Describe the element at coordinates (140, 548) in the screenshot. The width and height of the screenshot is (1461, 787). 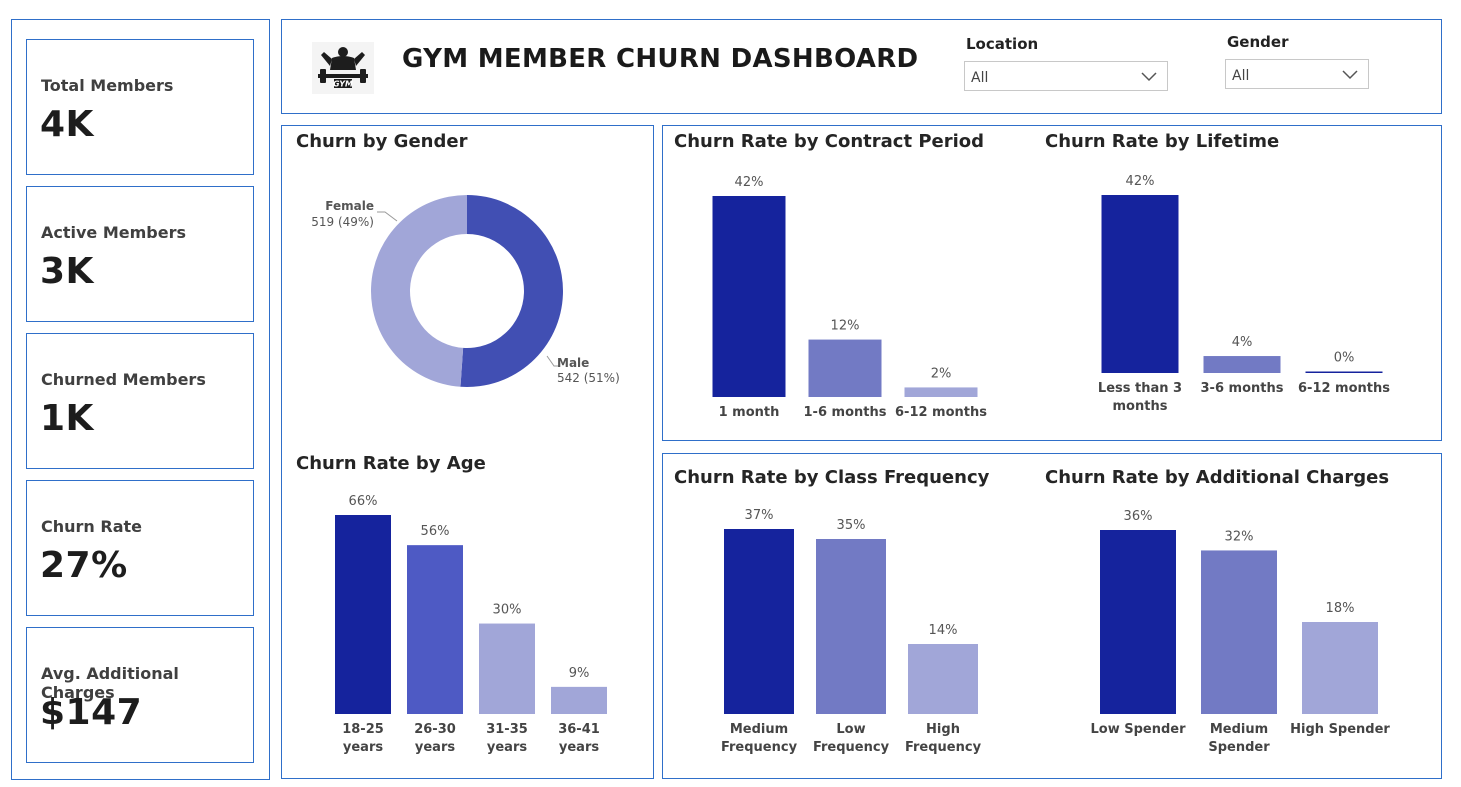
I see `kpi-card-churn-rate: Churn Rate 27%` at that location.